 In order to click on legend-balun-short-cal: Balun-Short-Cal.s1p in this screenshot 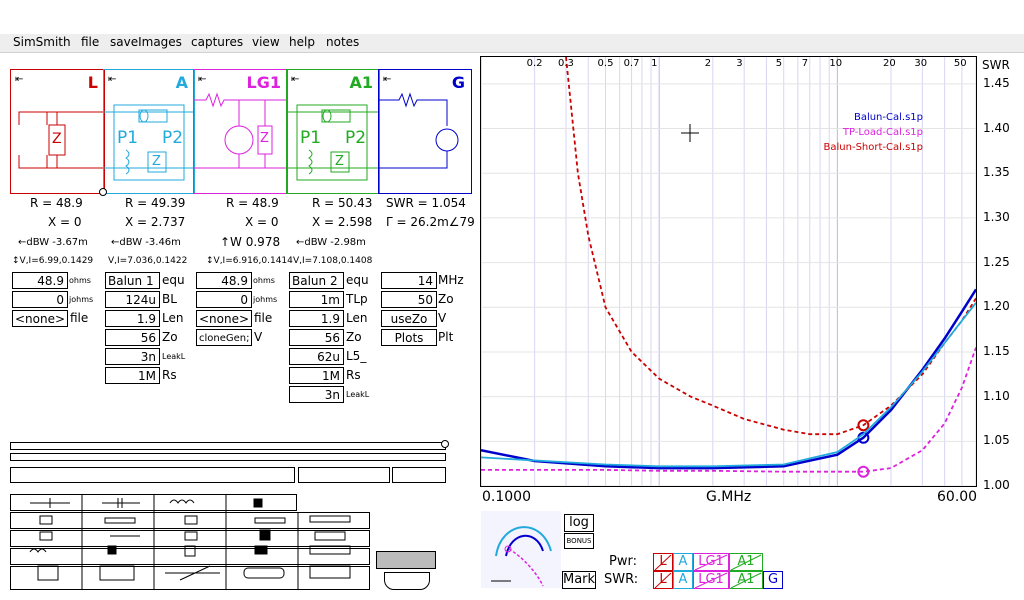, I will do `click(873, 147)`.